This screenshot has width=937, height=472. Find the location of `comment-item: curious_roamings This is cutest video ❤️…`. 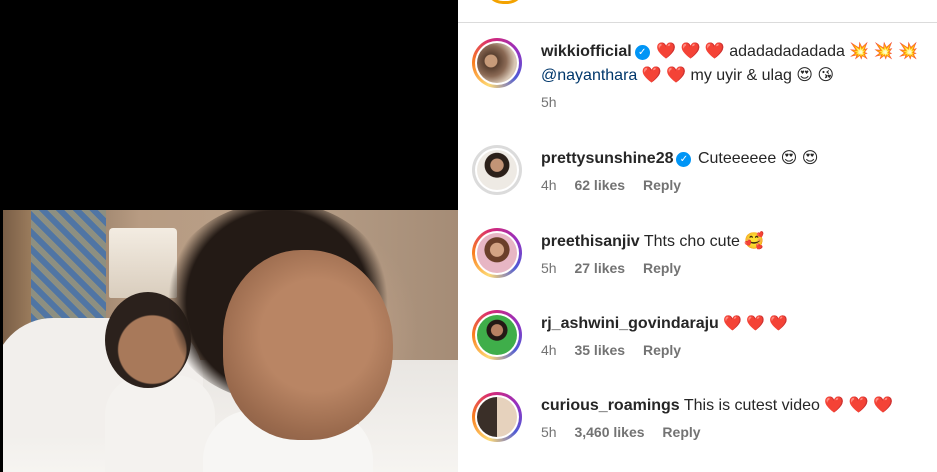

comment-item: curious_roamings This is cutest video ❤️… is located at coordinates (704, 422).